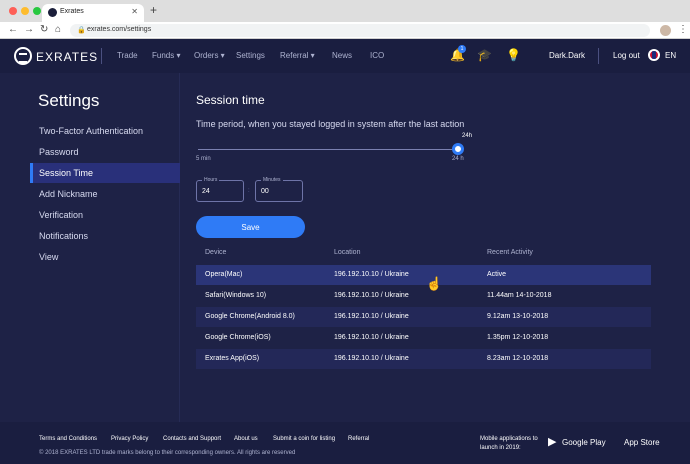 This screenshot has width=690, height=464. What do you see at coordinates (670, 55) in the screenshot?
I see `language-selector: EN` at bounding box center [670, 55].